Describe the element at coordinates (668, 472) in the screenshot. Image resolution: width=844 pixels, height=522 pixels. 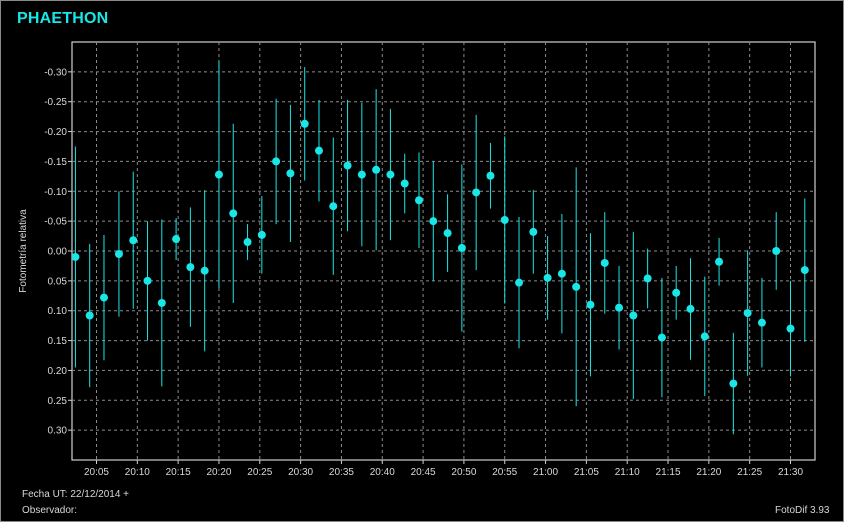
I see `x-tick-label: 21:15` at that location.